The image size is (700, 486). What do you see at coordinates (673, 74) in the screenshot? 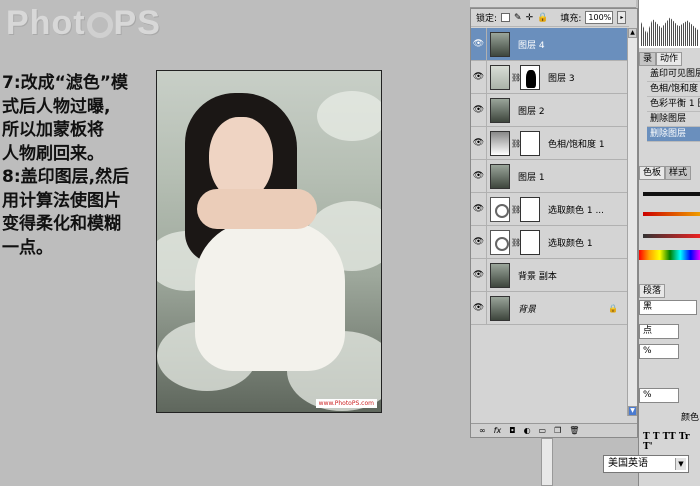
I see `history-item: 盖印可见图层` at bounding box center [673, 74].